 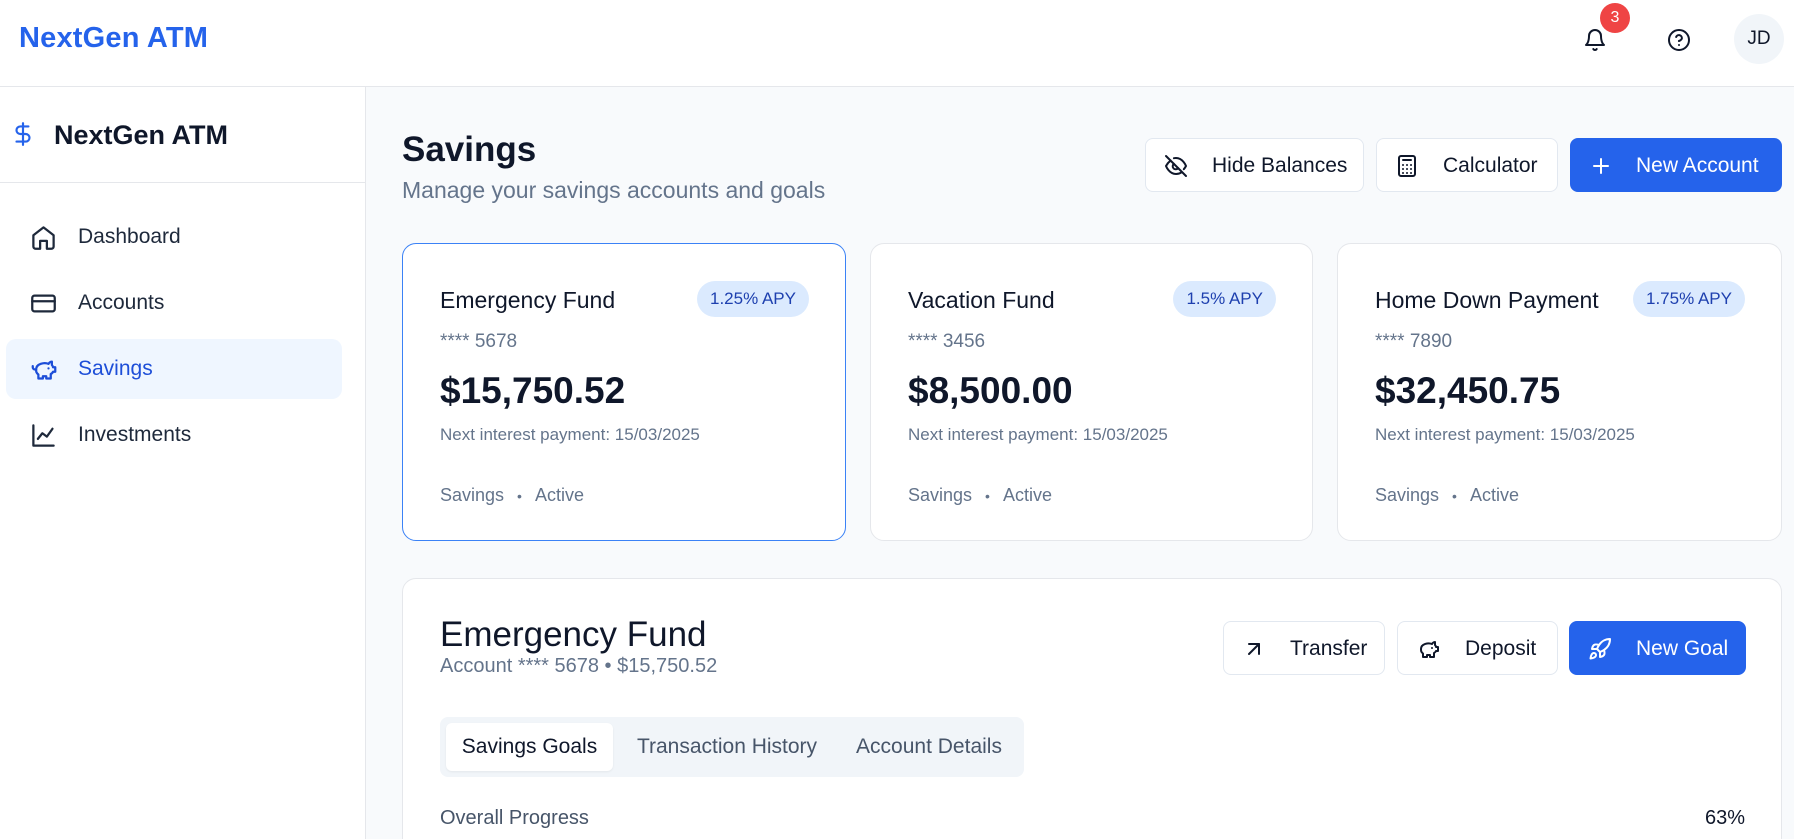 I want to click on detail-title: Emergency Fund, so click(x=573, y=634).